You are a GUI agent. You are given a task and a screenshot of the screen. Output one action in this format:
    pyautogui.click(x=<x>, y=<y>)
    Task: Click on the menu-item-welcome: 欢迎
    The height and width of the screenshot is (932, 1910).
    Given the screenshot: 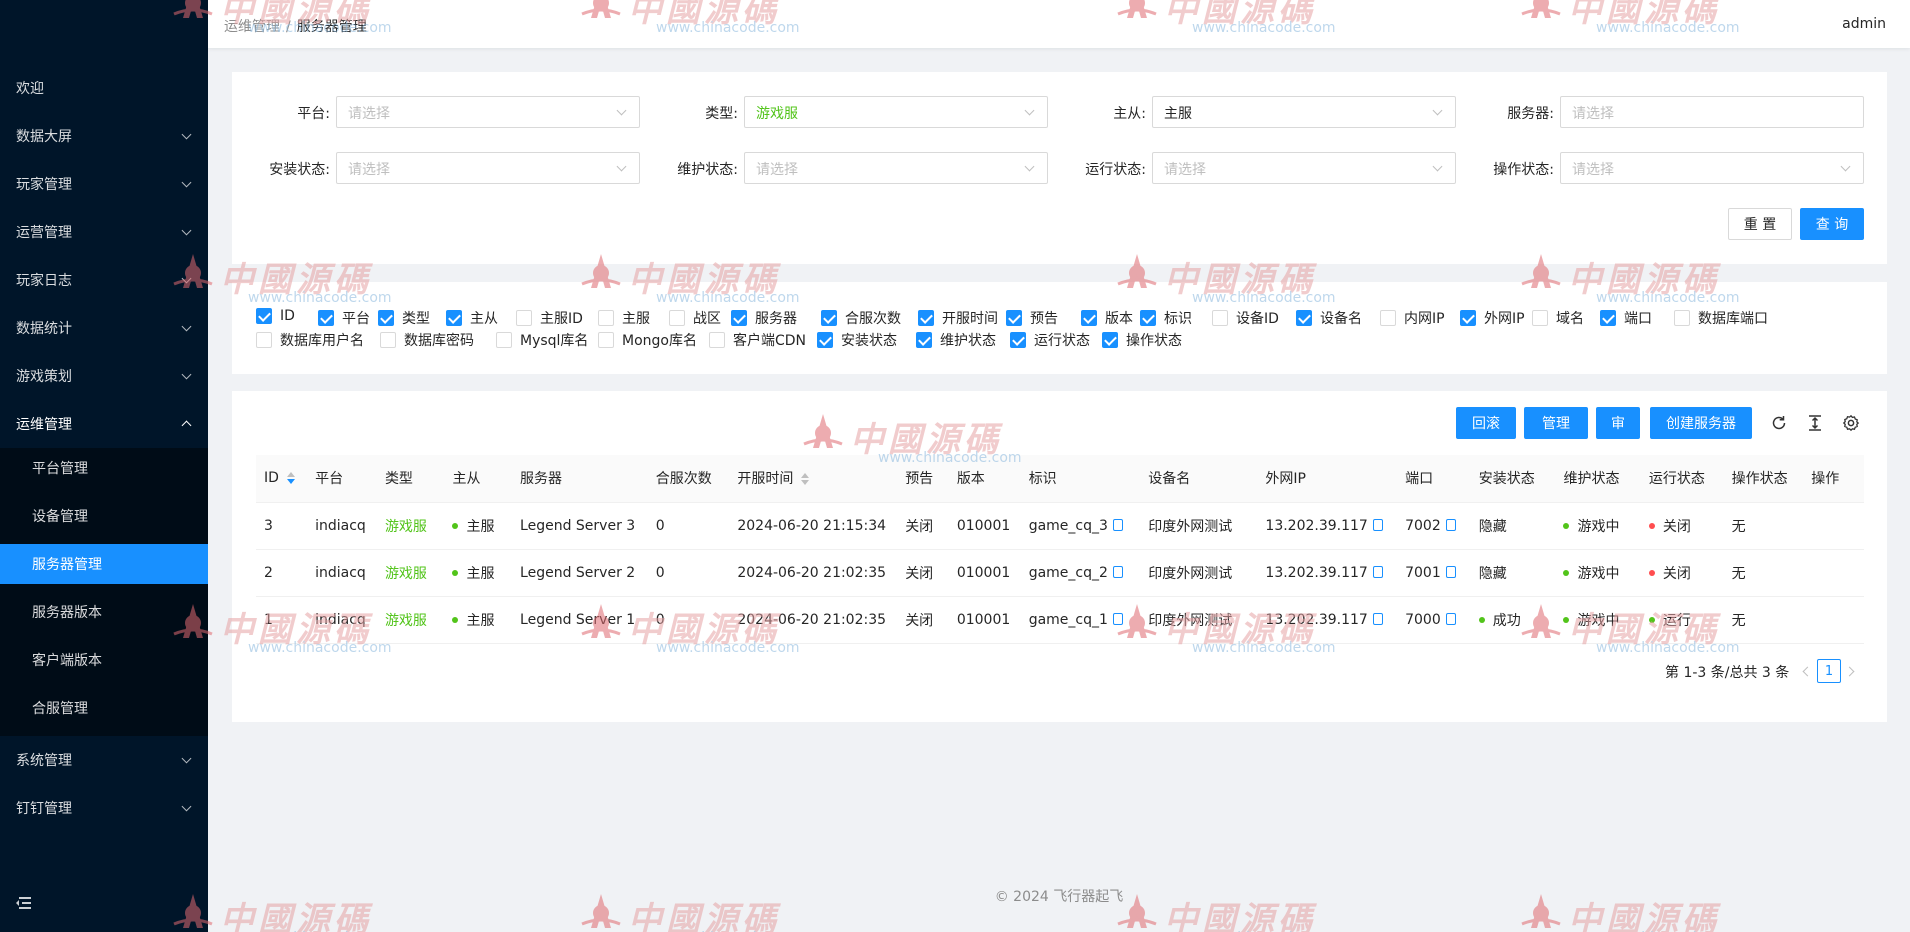 What is the action you would take?
    pyautogui.click(x=104, y=88)
    